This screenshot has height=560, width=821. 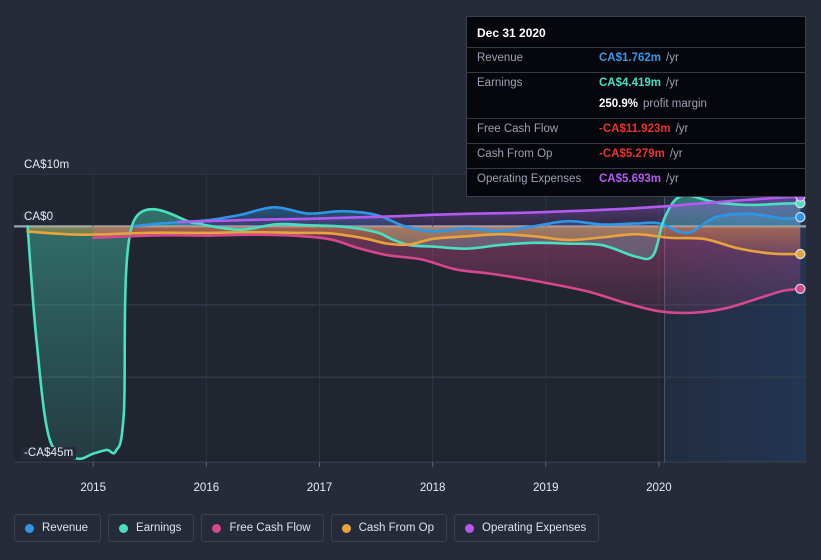 I want to click on legend-item-label: Cash From Op, so click(x=396, y=528).